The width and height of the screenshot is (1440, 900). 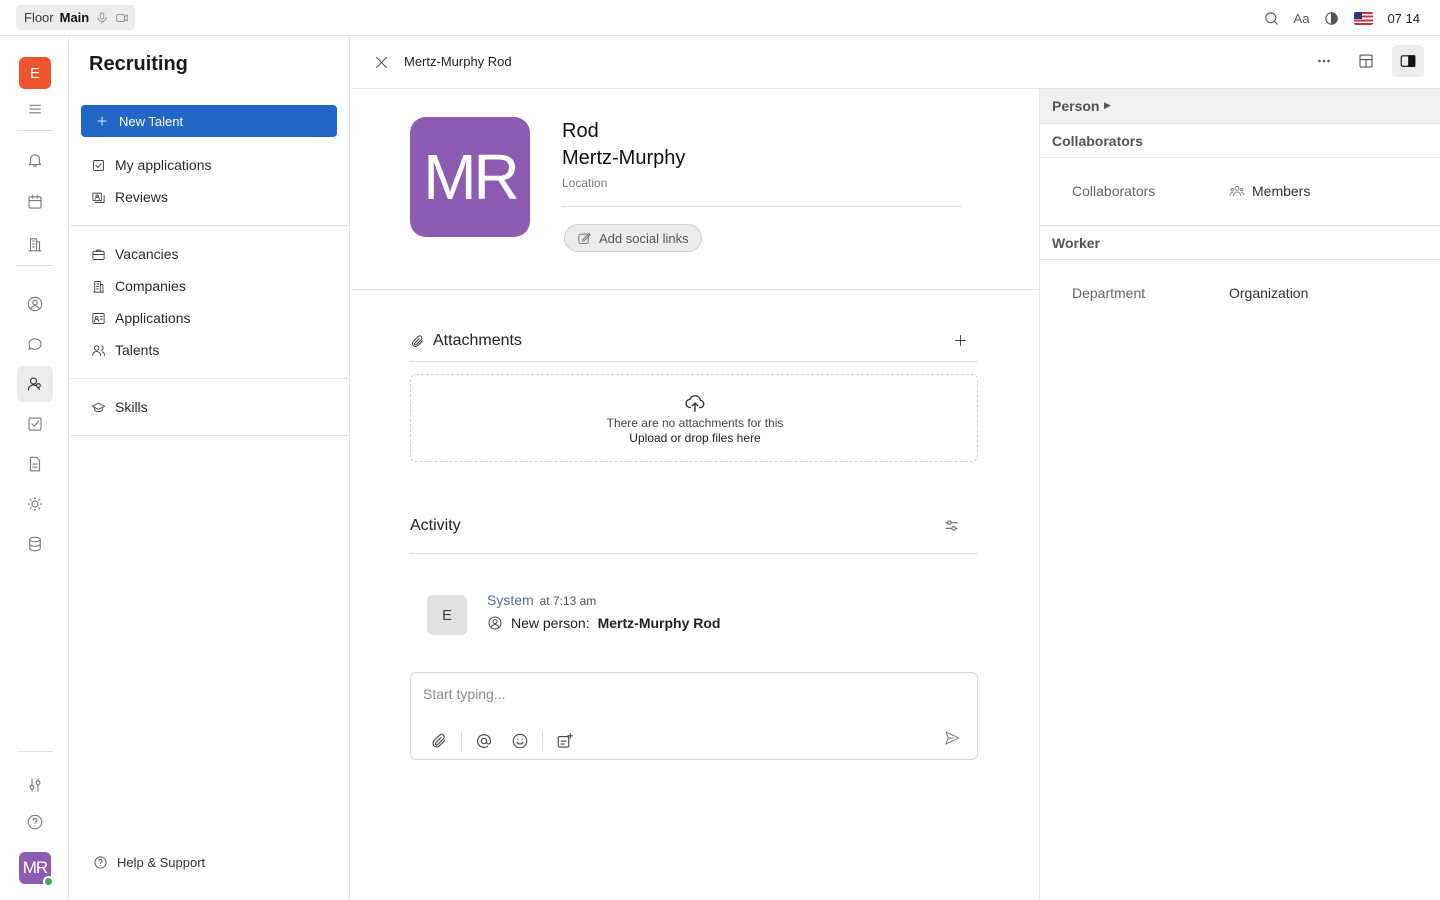 What do you see at coordinates (98, 318) in the screenshot?
I see `application-card-icon` at bounding box center [98, 318].